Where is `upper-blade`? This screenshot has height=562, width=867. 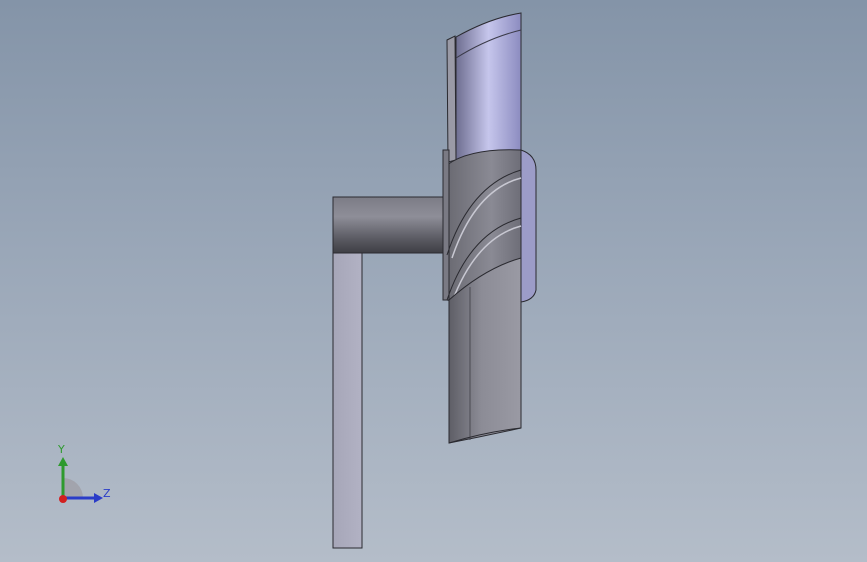 upper-blade is located at coordinates (484, 89).